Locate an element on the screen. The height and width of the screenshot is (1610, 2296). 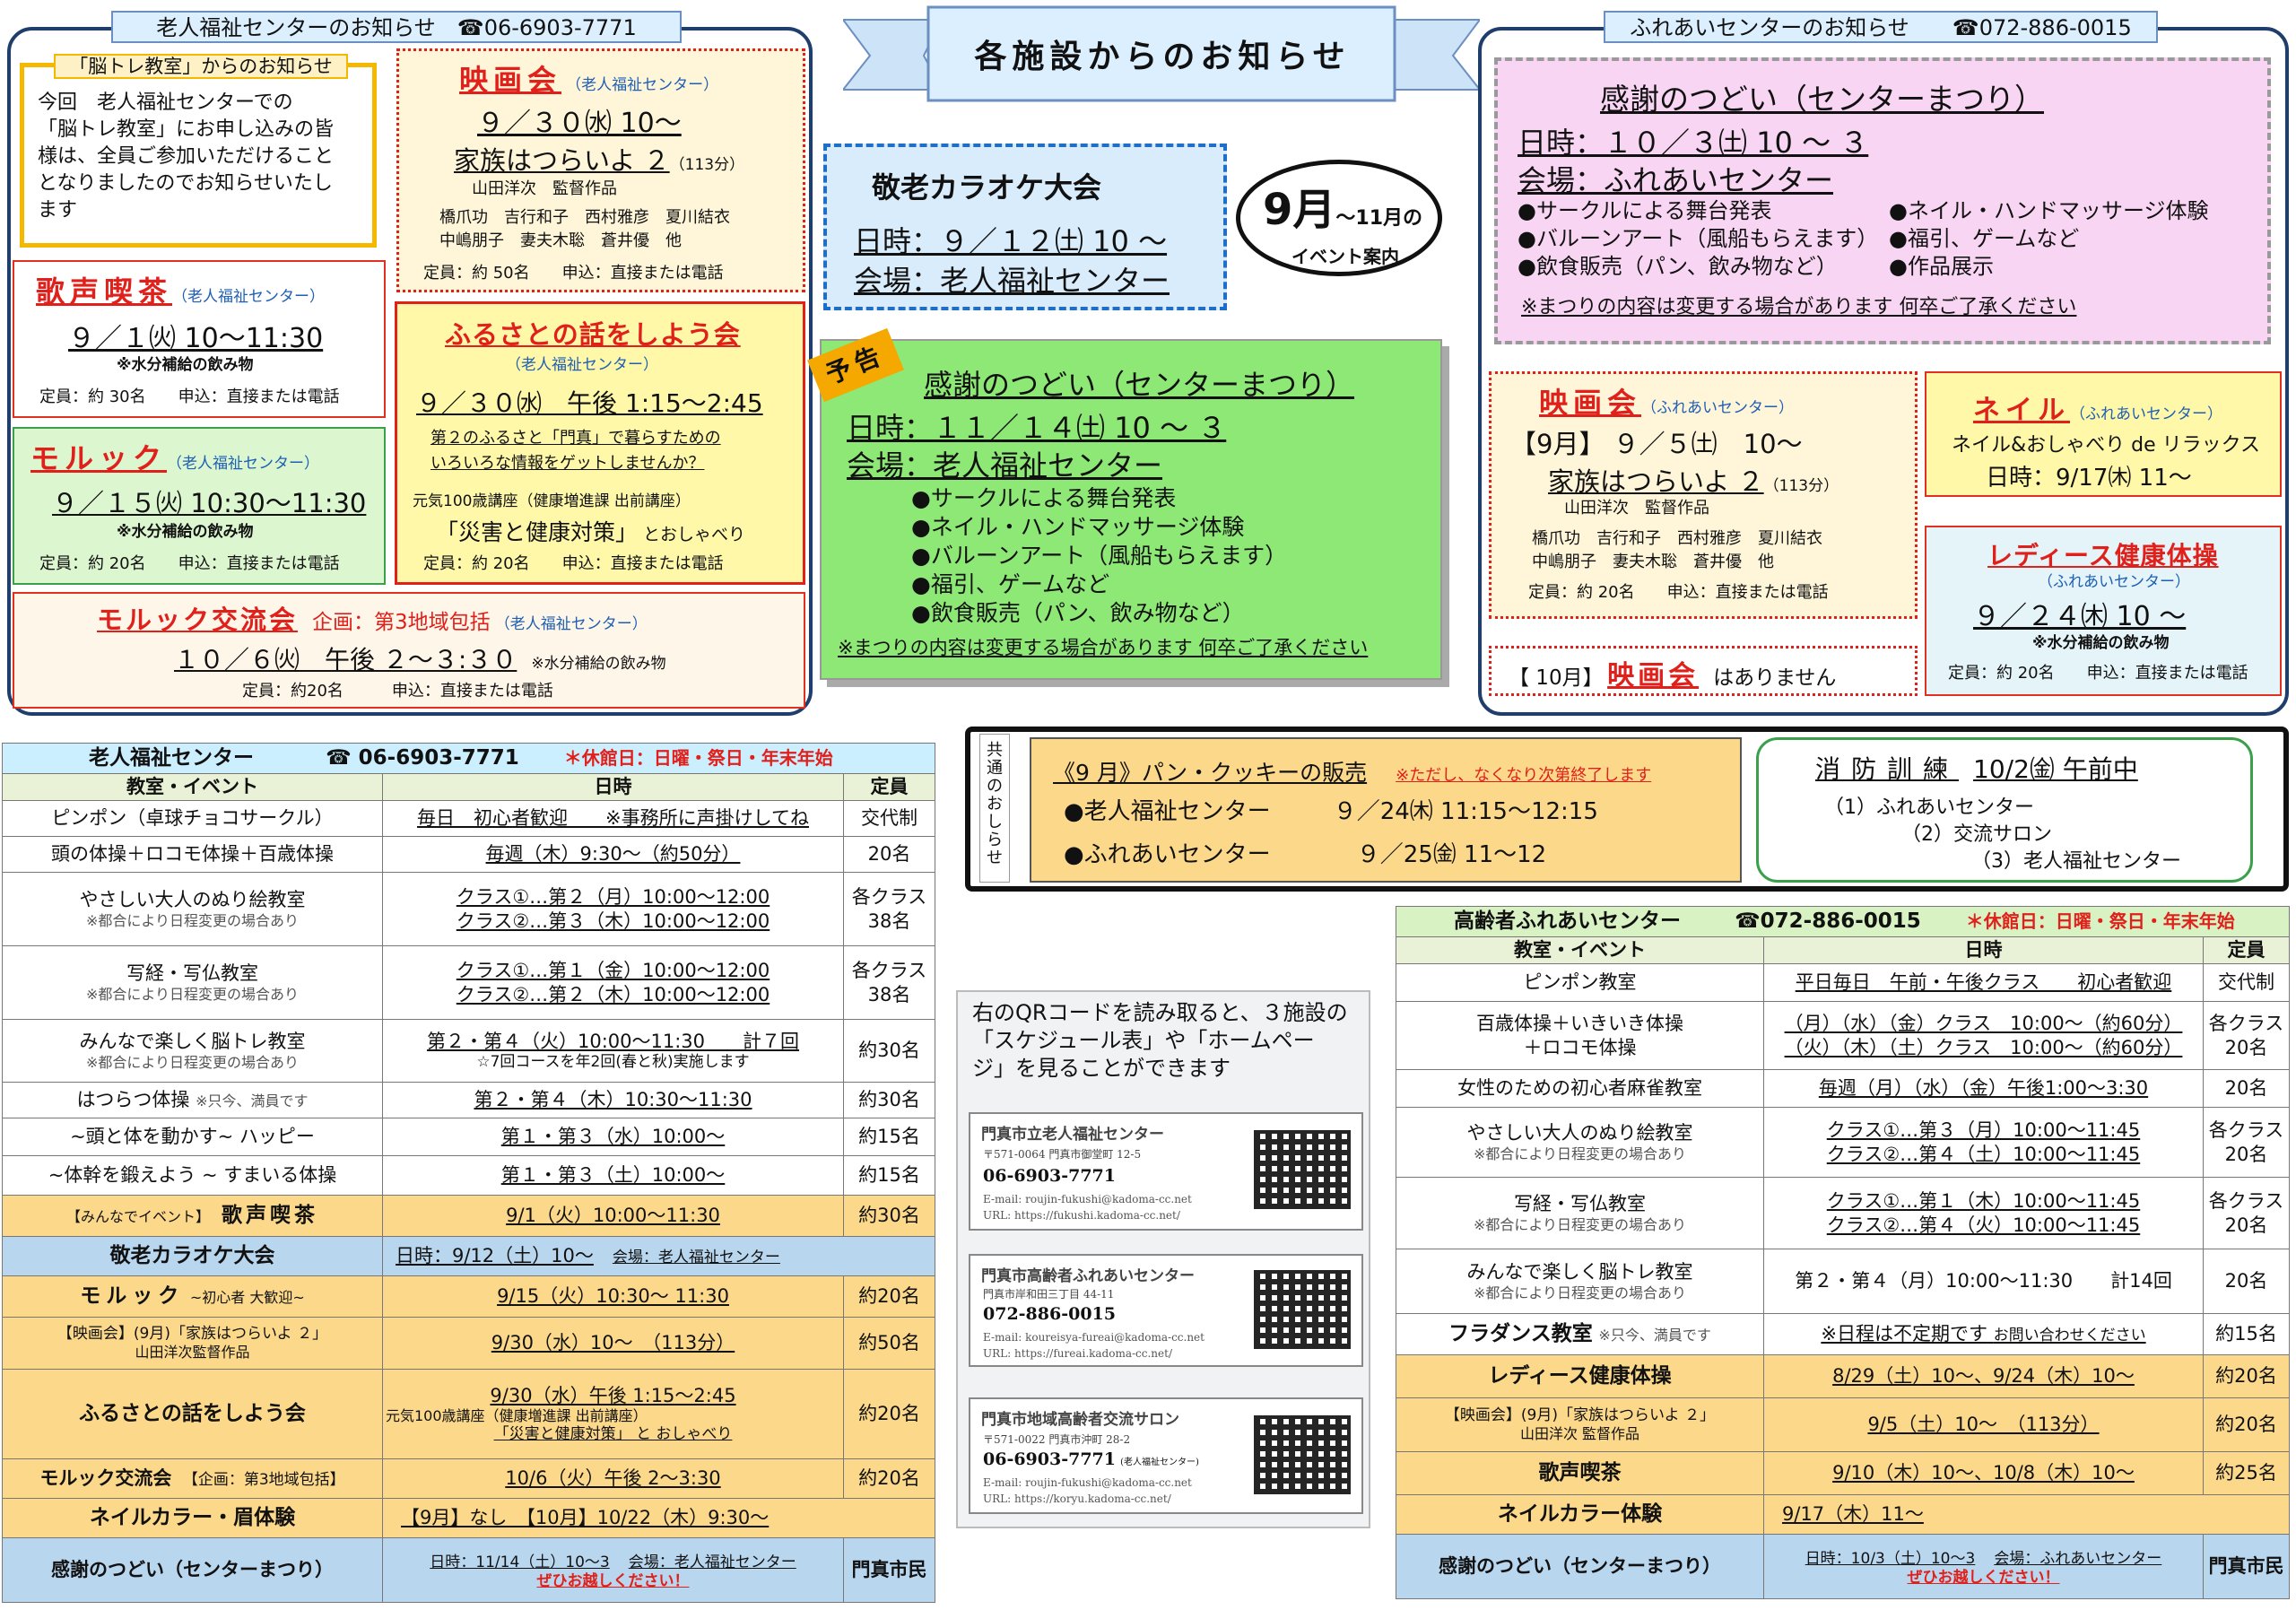
common-sale-line1: 《9 月》パン・クッキーの販売 ※ただし、なくなり次第終了します is located at coordinates (1352, 773).